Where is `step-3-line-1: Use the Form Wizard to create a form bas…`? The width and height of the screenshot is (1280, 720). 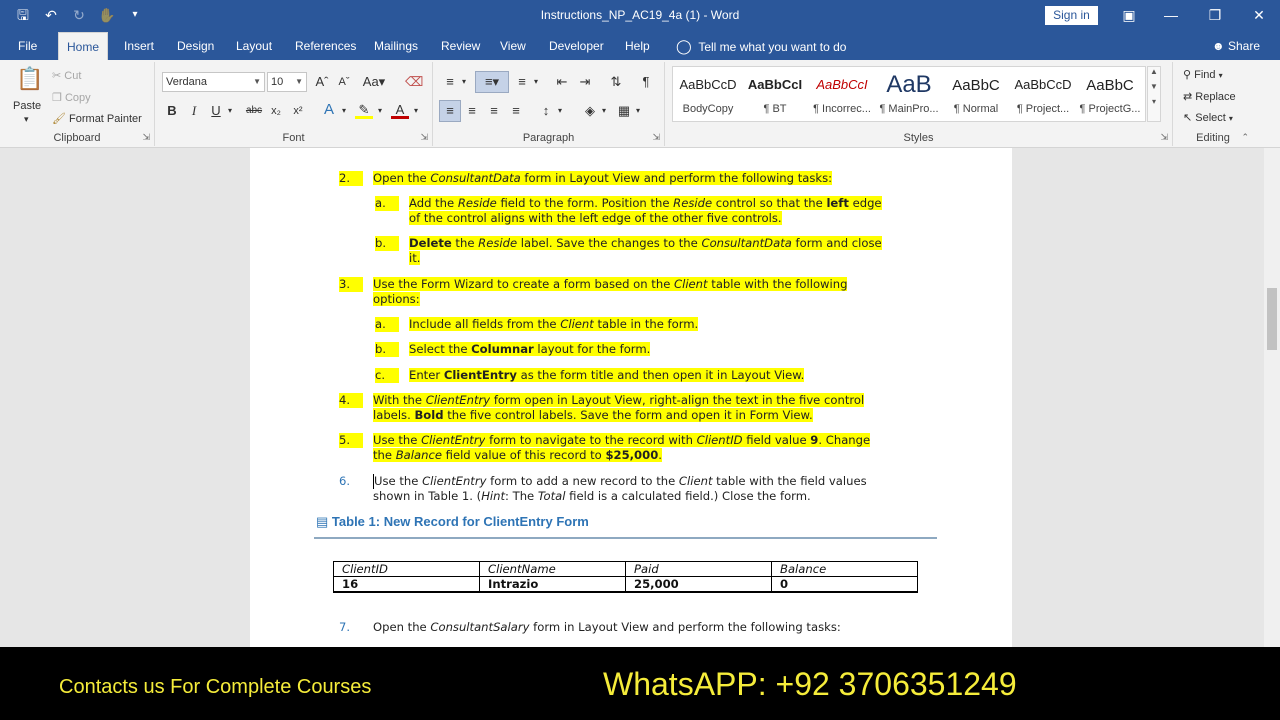 step-3-line-1: Use the Form Wizard to create a form bas… is located at coordinates (610, 284).